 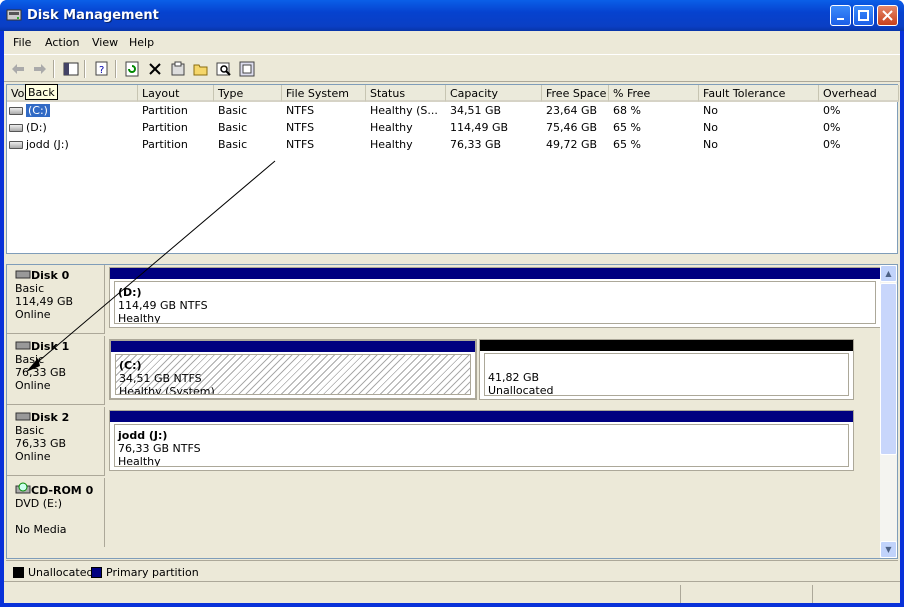 What do you see at coordinates (102, 69) in the screenshot?
I see `properties-icon: ?` at bounding box center [102, 69].